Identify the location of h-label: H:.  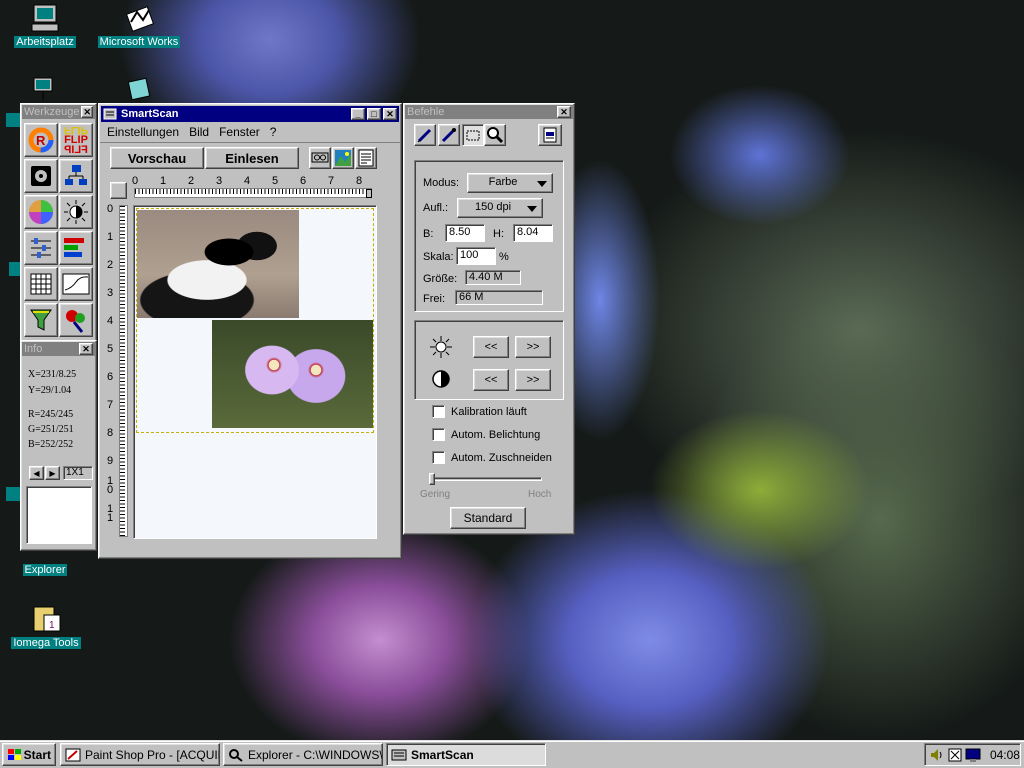
(498, 234).